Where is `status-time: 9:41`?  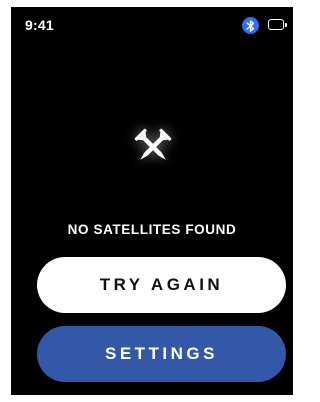
status-time: 9:41 is located at coordinates (39, 25).